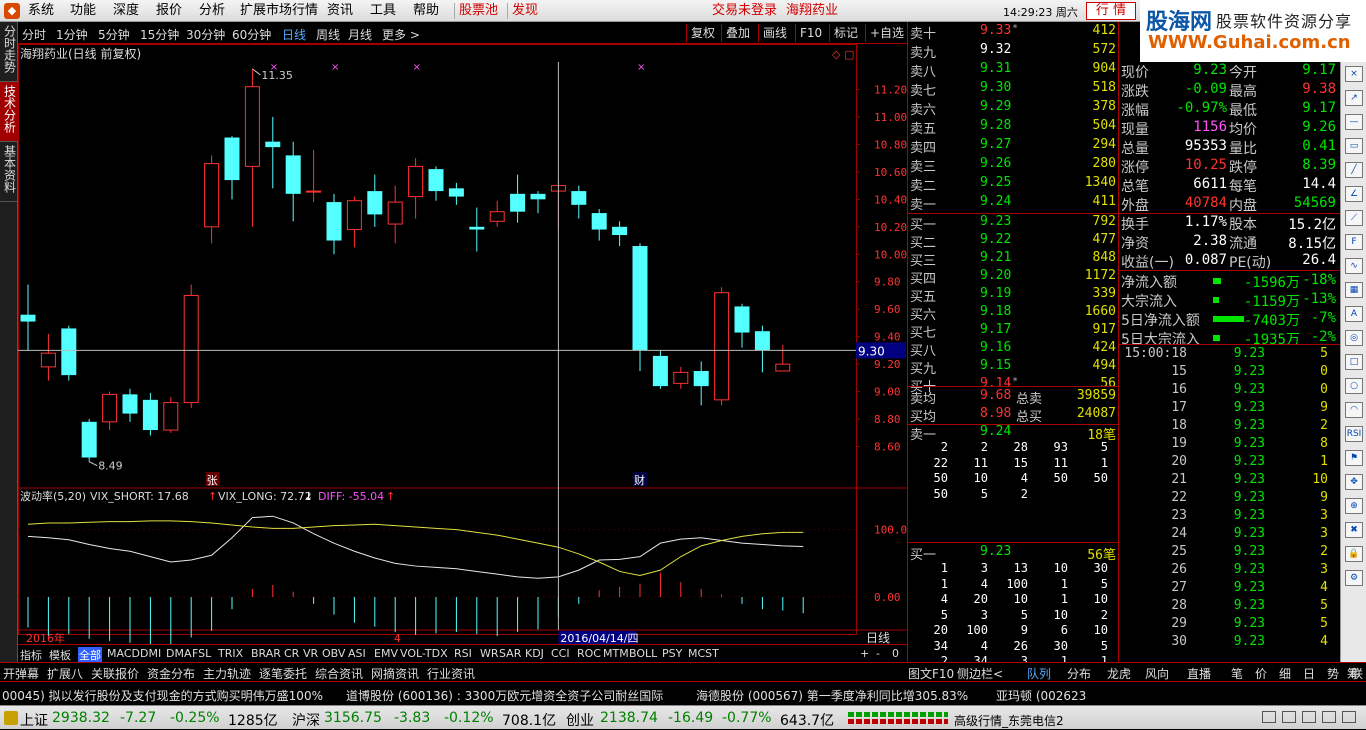  What do you see at coordinates (463, 653) in the screenshot?
I see `indicator-tab-15: RSI` at bounding box center [463, 653].